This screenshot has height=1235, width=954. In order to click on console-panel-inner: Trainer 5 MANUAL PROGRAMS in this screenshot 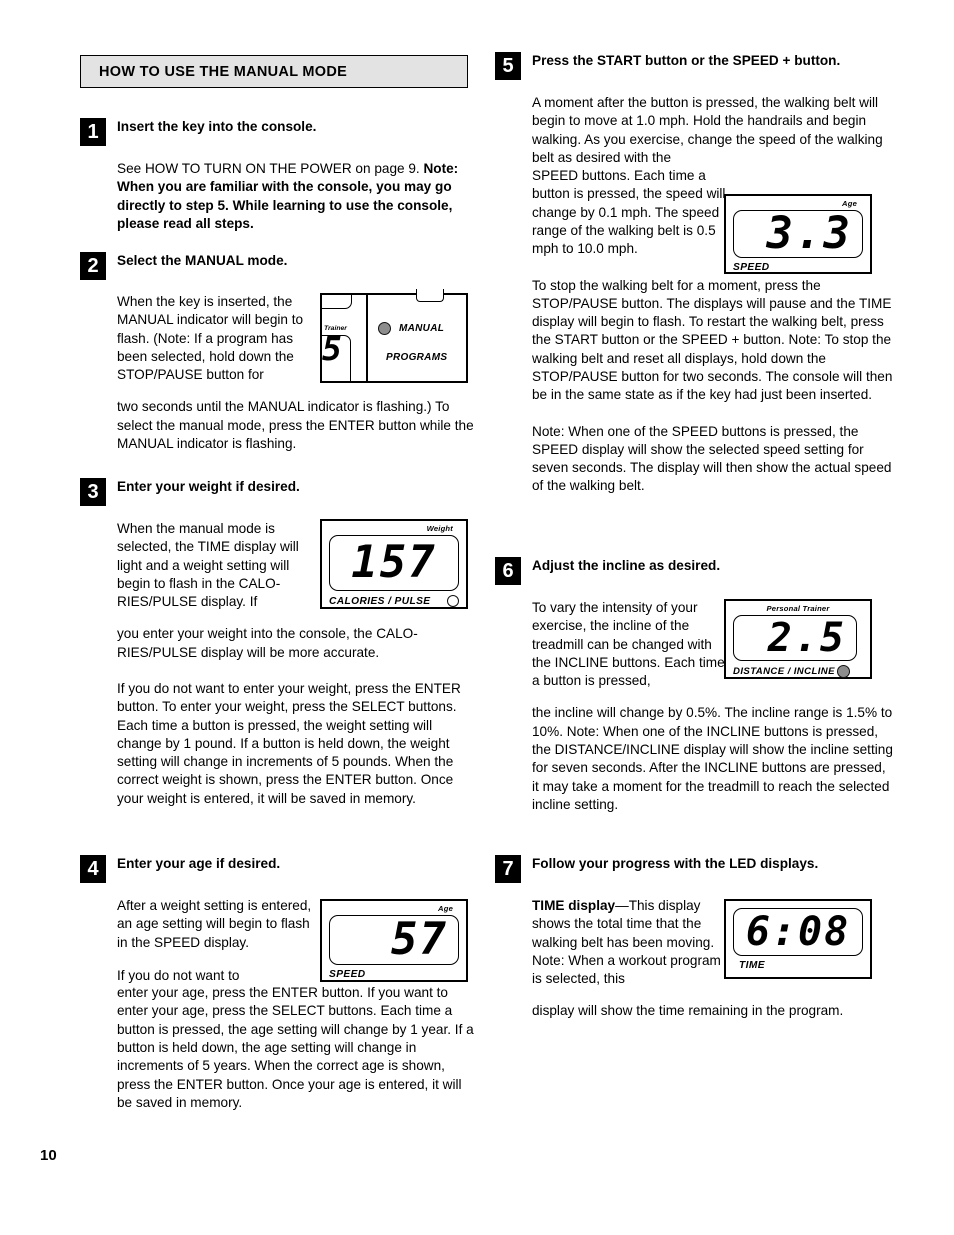, I will do `click(394, 335)`.